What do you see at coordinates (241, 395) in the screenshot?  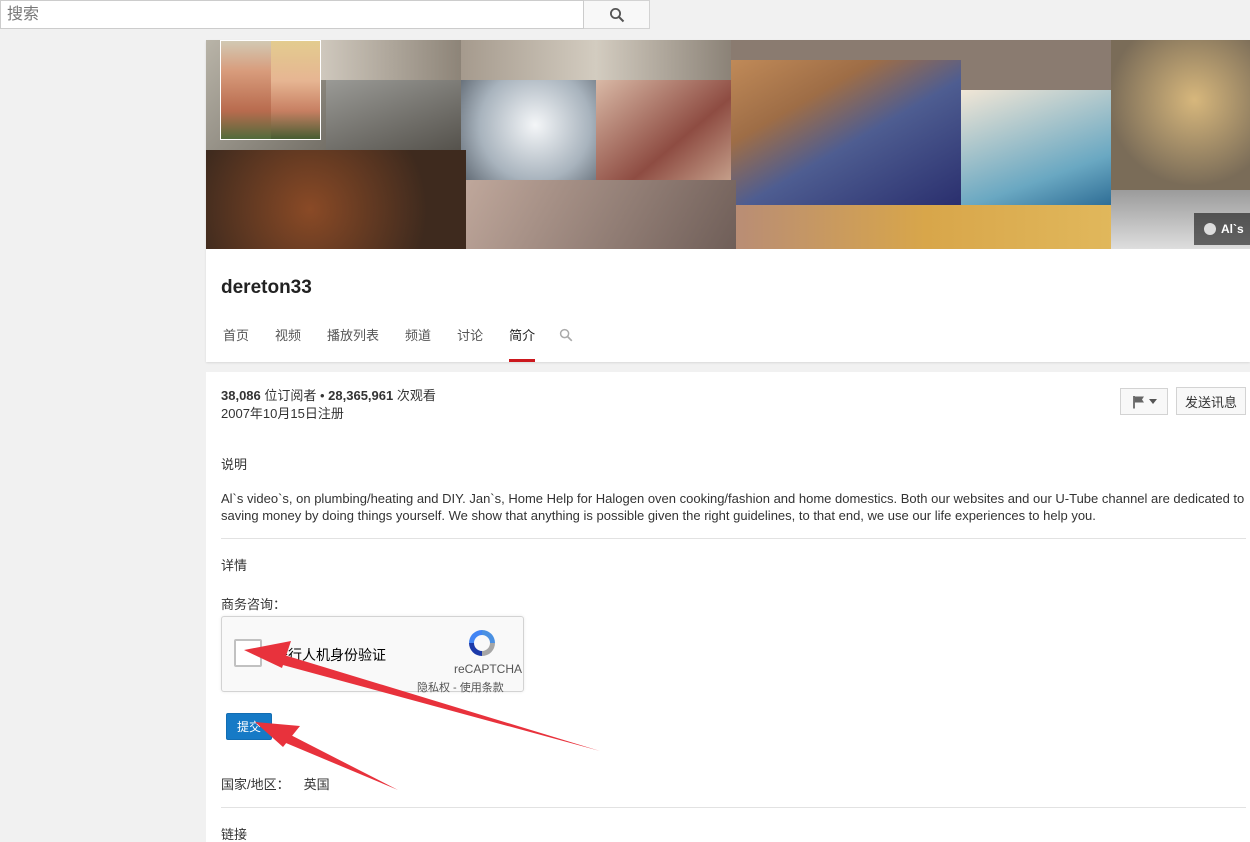 I see `subscriber-count: 38,086` at bounding box center [241, 395].